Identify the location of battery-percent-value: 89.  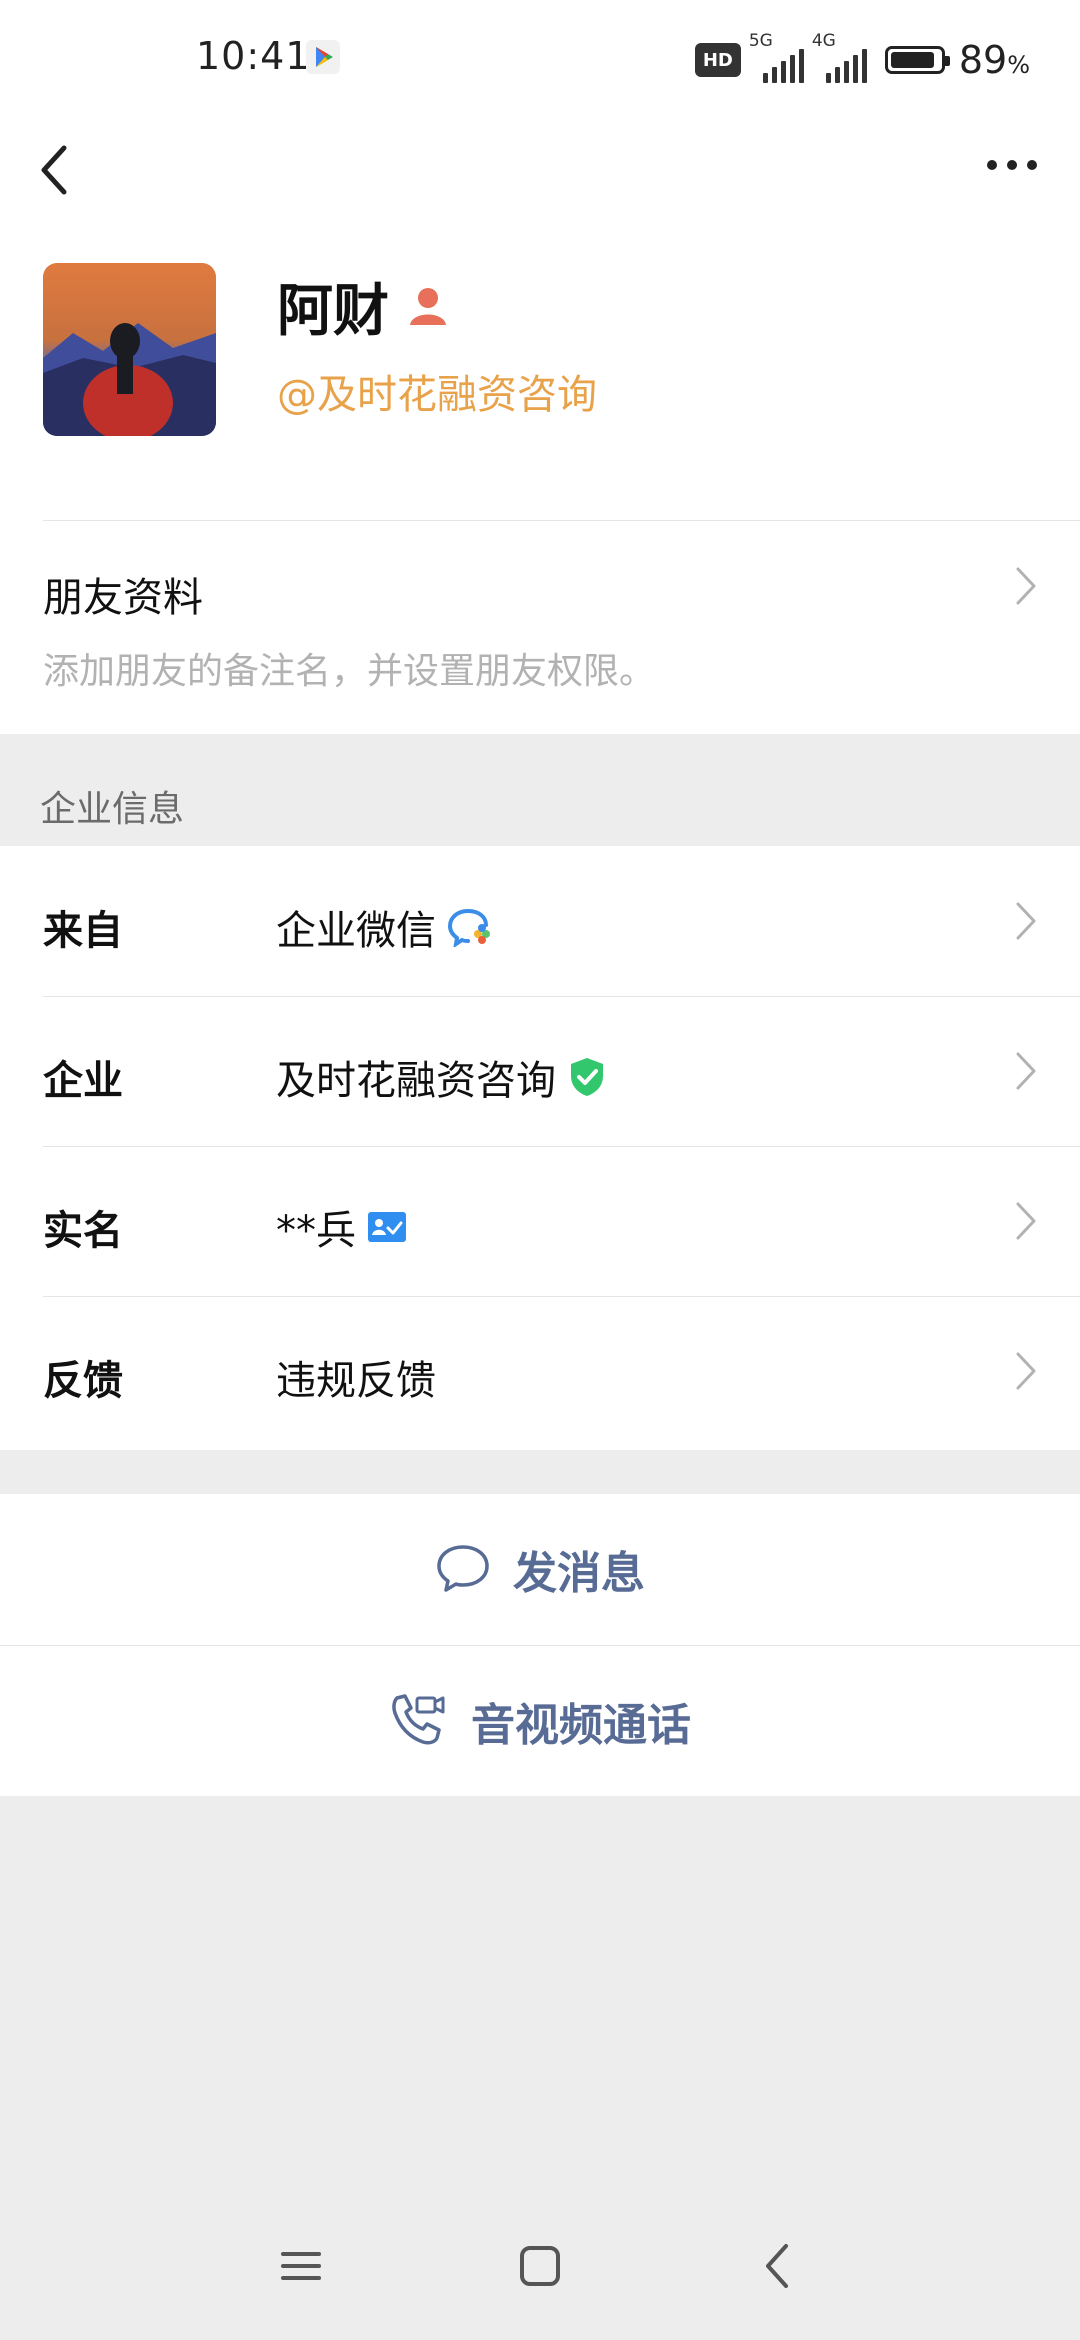
(983, 60).